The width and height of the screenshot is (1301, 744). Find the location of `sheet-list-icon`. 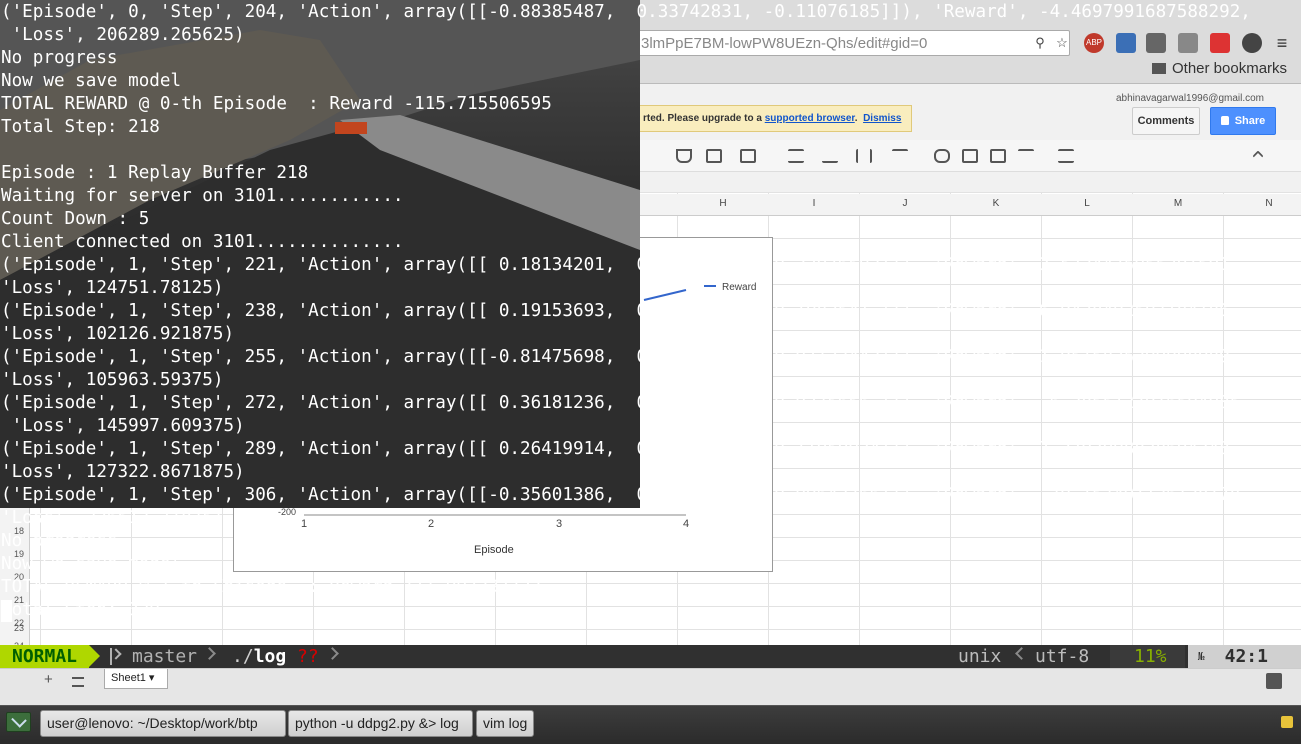

sheet-list-icon is located at coordinates (78, 682).